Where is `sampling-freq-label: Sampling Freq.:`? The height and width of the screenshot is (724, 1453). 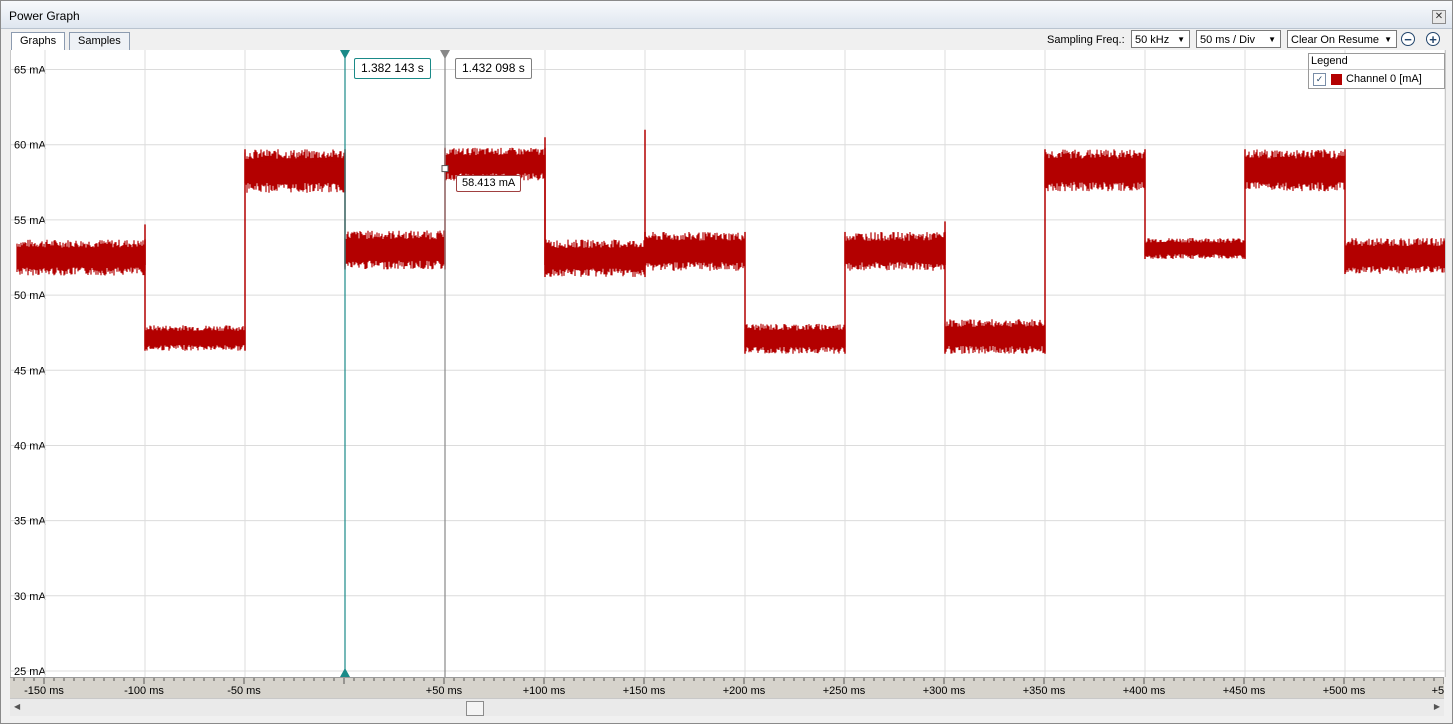 sampling-freq-label: Sampling Freq.: is located at coordinates (1086, 40).